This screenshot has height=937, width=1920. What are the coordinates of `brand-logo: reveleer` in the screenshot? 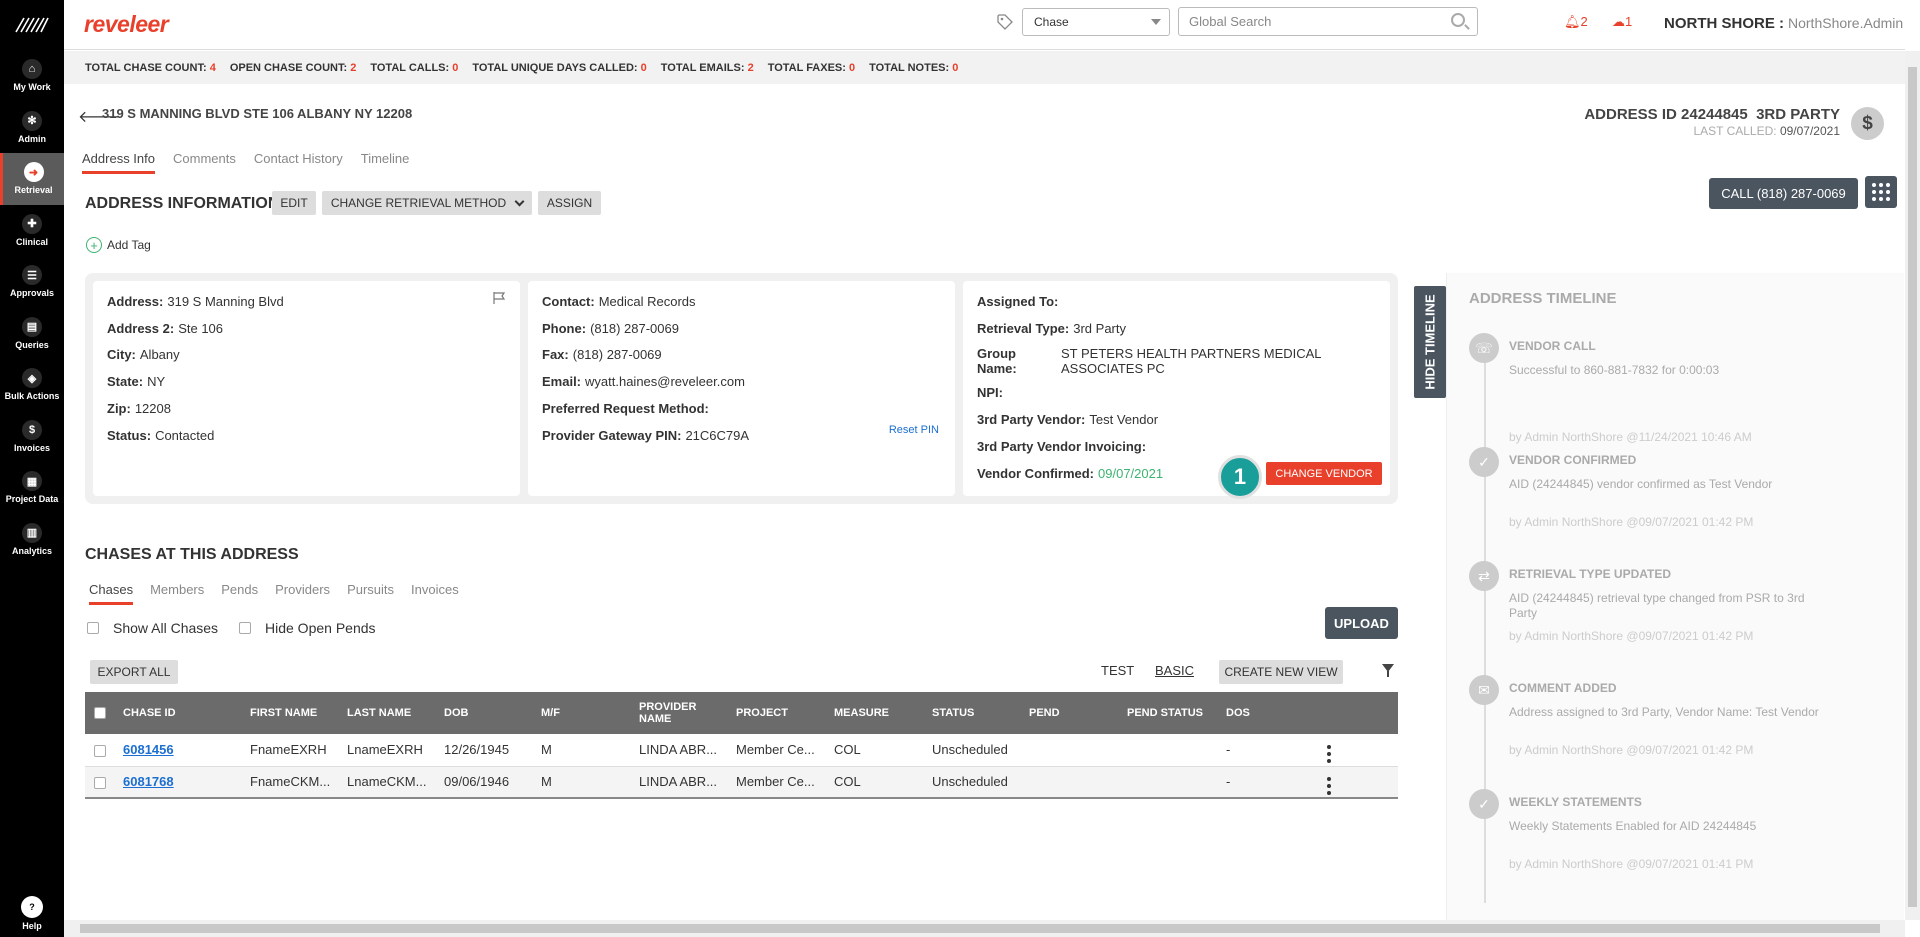 It's located at (126, 24).